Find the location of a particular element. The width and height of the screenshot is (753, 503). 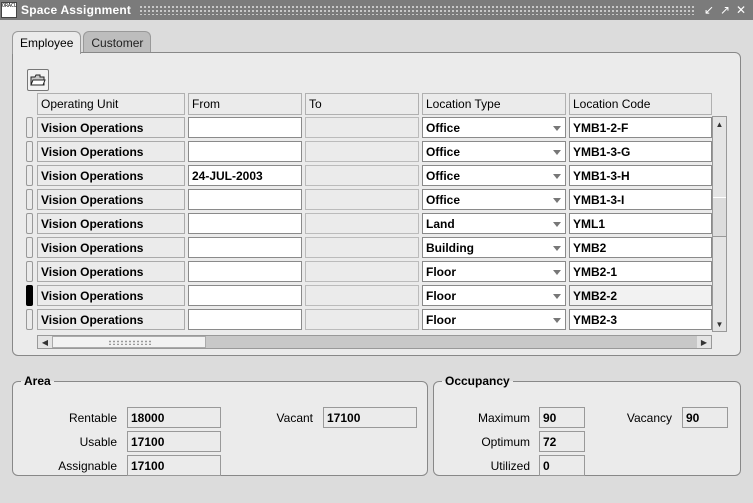

table-horizontal-scrollbar: ◀ ▶ is located at coordinates (374, 342).